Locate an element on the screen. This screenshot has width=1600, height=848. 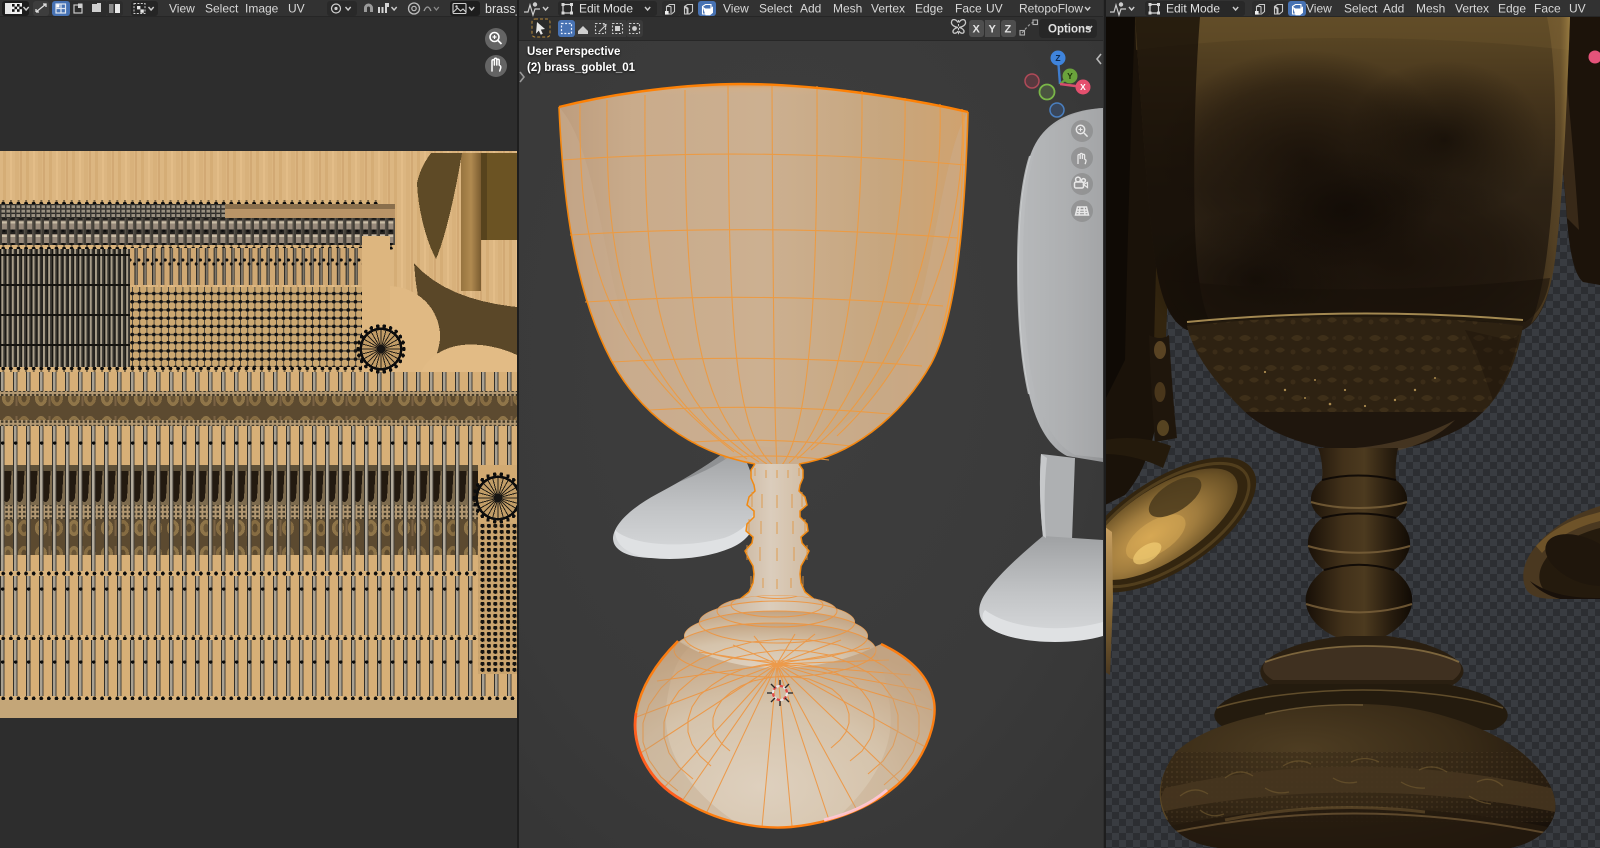
svg-text: brass_ is located at coordinates (501, 9).